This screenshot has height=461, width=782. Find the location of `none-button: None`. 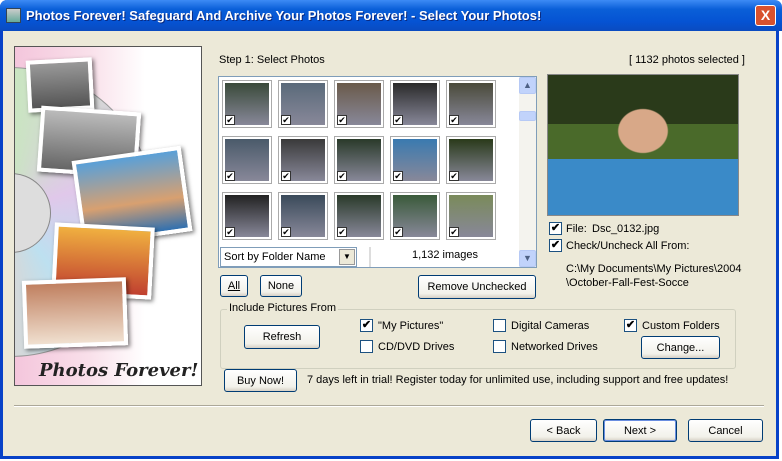

none-button: None is located at coordinates (281, 286).